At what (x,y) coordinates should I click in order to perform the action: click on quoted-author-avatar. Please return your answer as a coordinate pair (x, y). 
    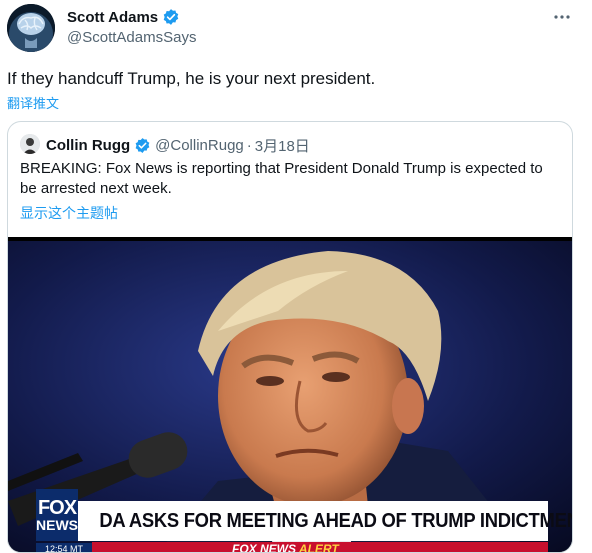
    Looking at the image, I should click on (30, 144).